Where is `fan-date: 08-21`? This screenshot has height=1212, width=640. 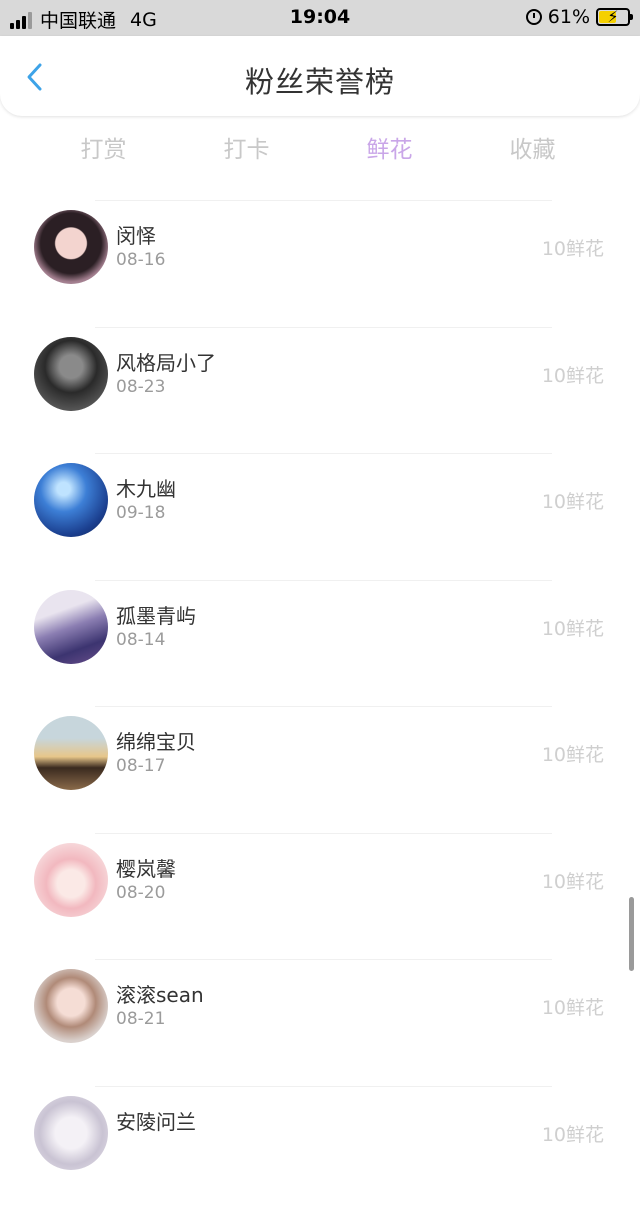
fan-date: 08-21 is located at coordinates (140, 1019).